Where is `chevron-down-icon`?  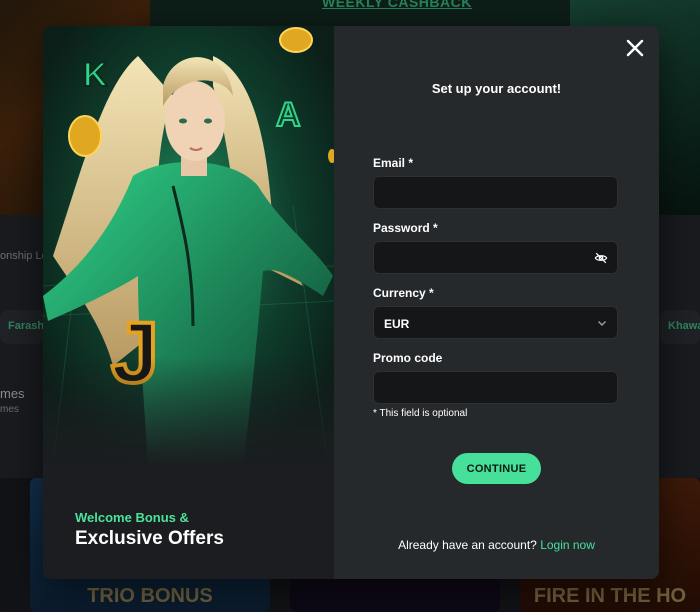 chevron-down-icon is located at coordinates (602, 323).